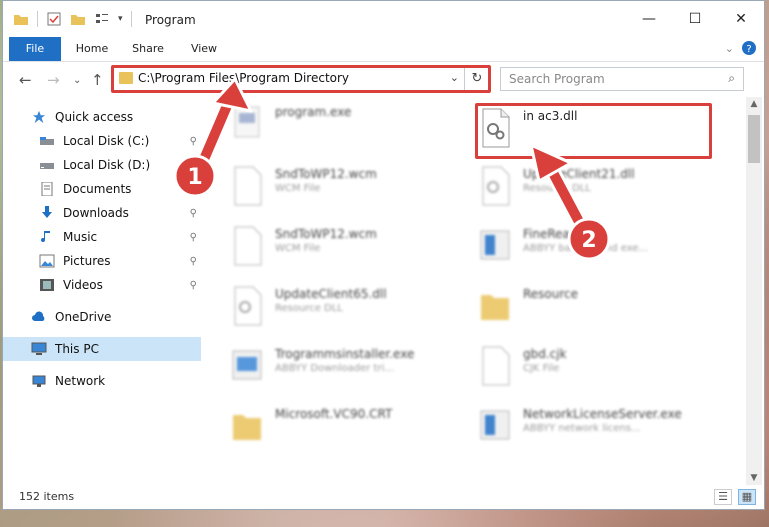  I want to click on badge-1: 1, so click(195, 176).